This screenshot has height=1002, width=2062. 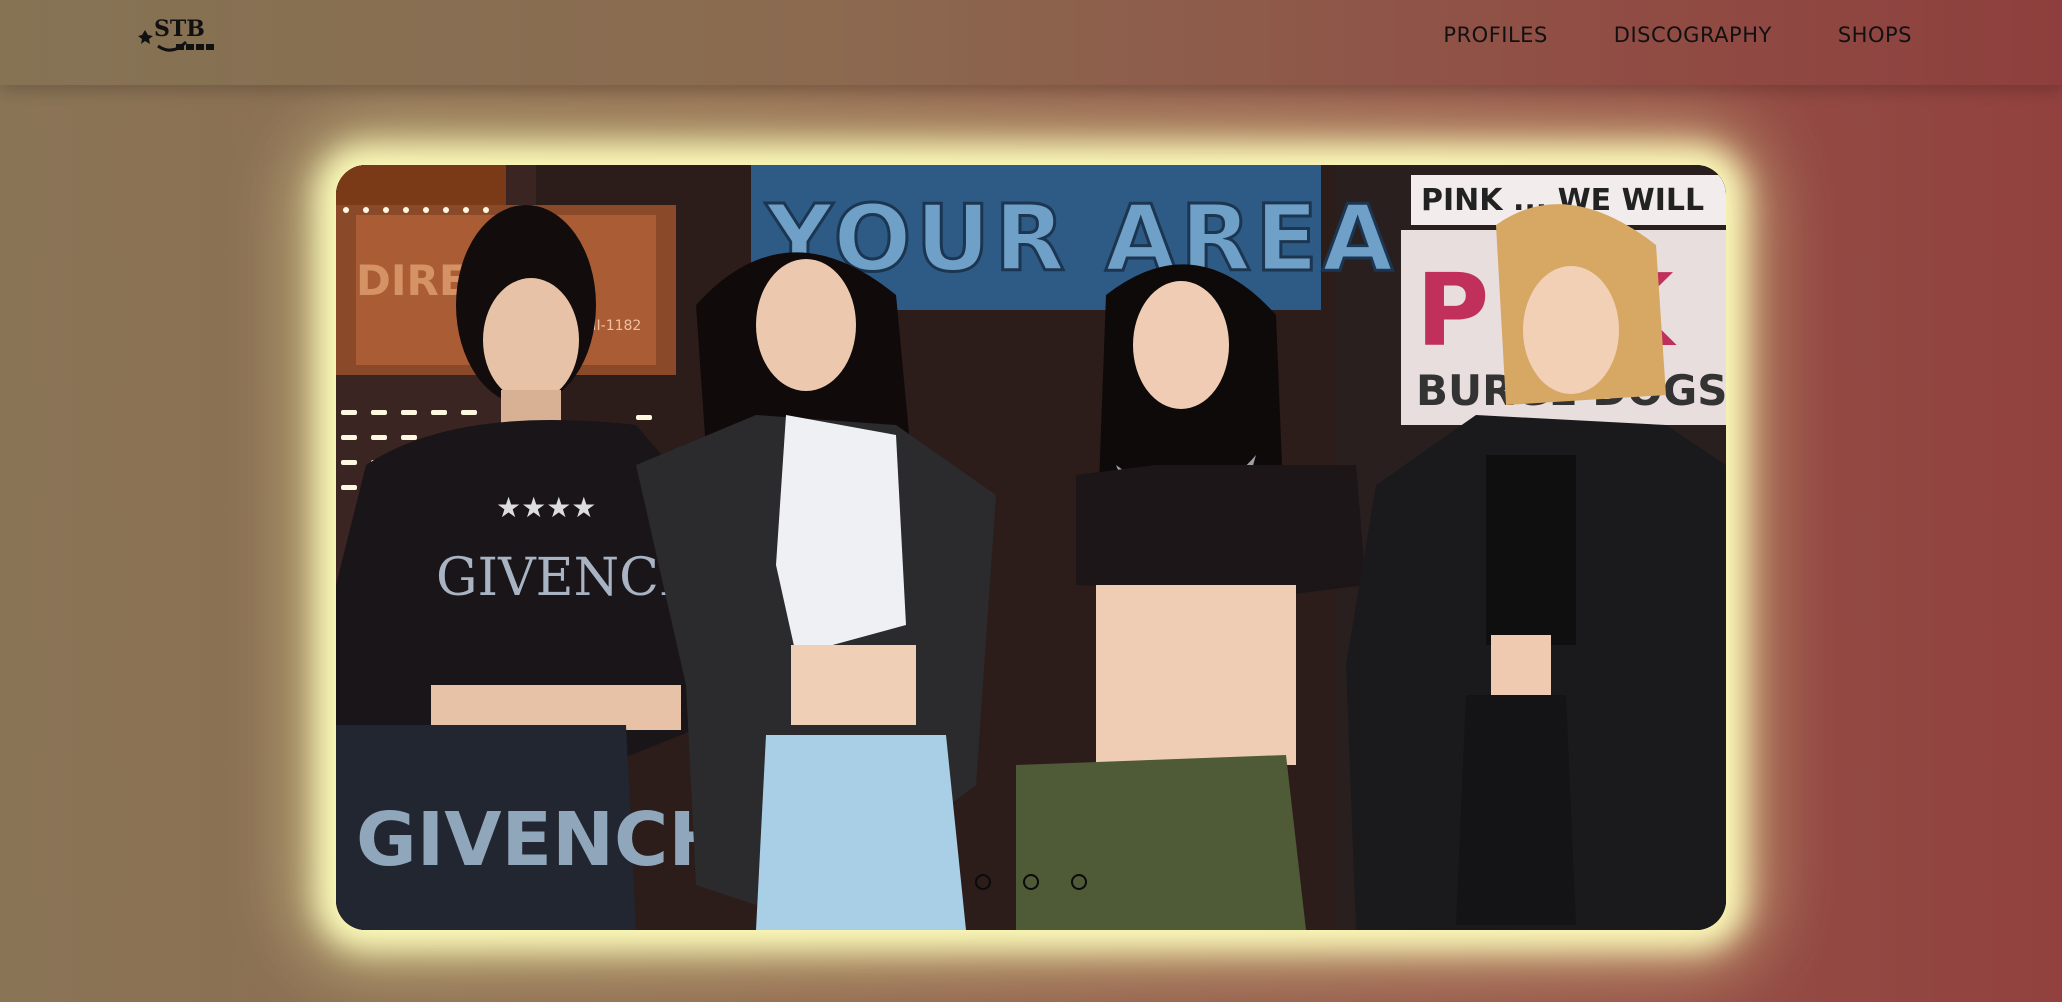 I want to click on main-nav: PROFILES DISCOGRAPHY SHOPS, so click(x=1677, y=35).